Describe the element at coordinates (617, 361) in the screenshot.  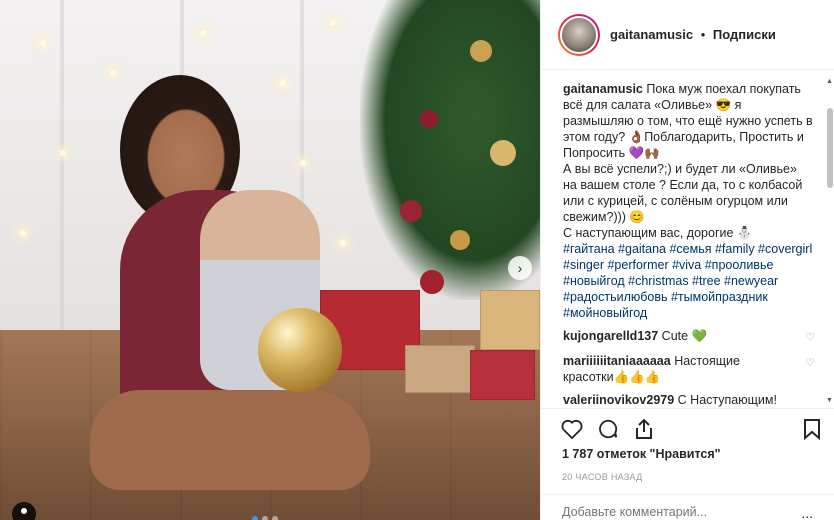
I see `comment-username: mariiiiiitaniaaaaaa` at that location.